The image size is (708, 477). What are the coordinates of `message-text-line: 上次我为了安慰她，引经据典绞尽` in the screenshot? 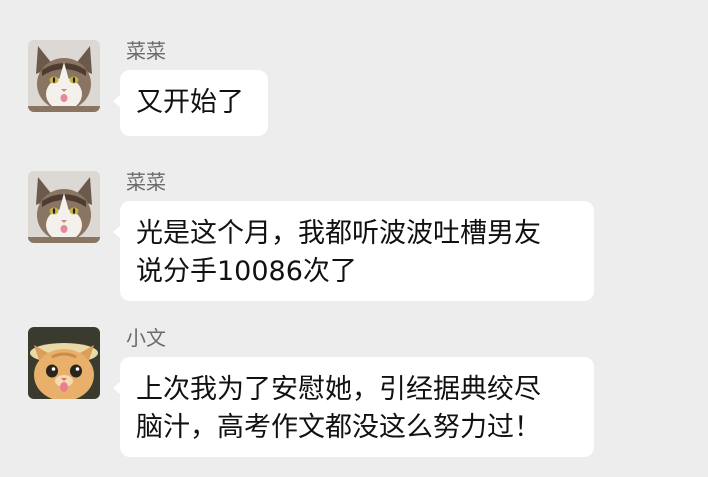 It's located at (338, 389).